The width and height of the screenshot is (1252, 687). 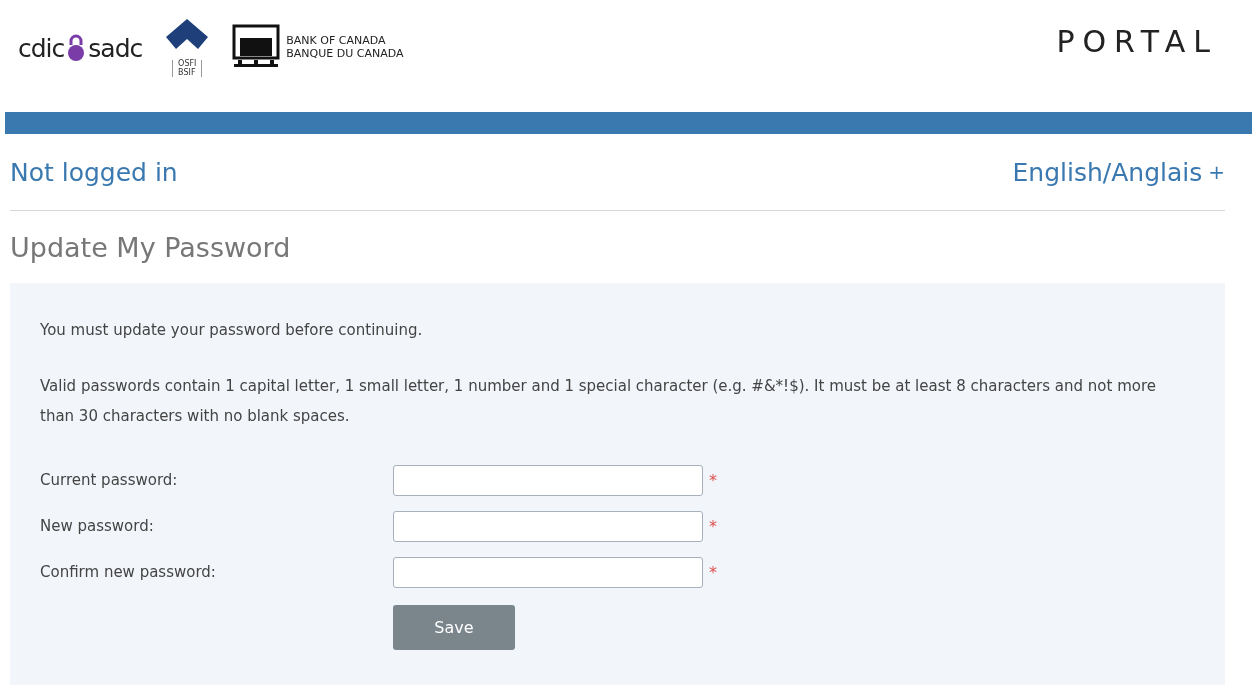 I want to click on notice-text: You must update your password before continuing., so click(x=232, y=330).